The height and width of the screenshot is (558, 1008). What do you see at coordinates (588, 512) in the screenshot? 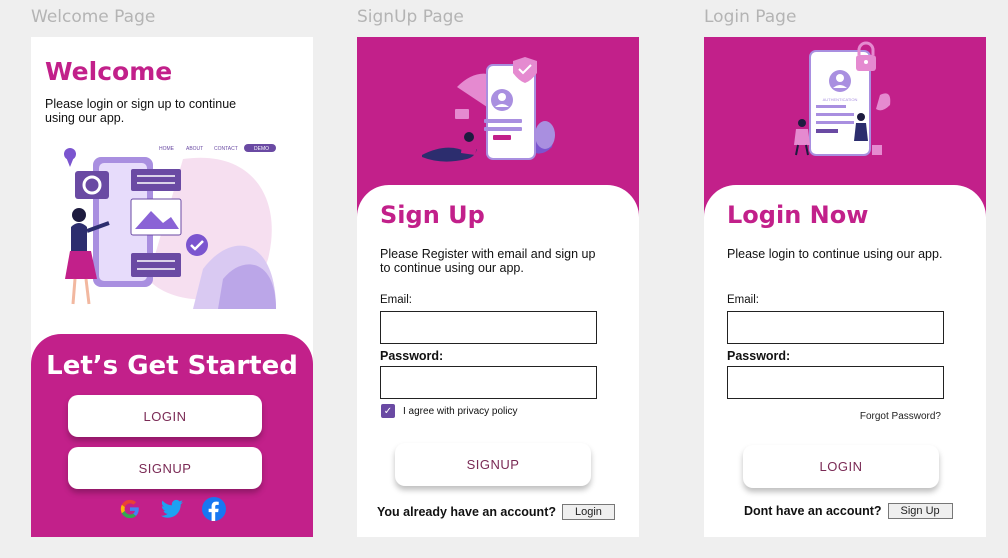
I see `login-link-button: Login` at bounding box center [588, 512].